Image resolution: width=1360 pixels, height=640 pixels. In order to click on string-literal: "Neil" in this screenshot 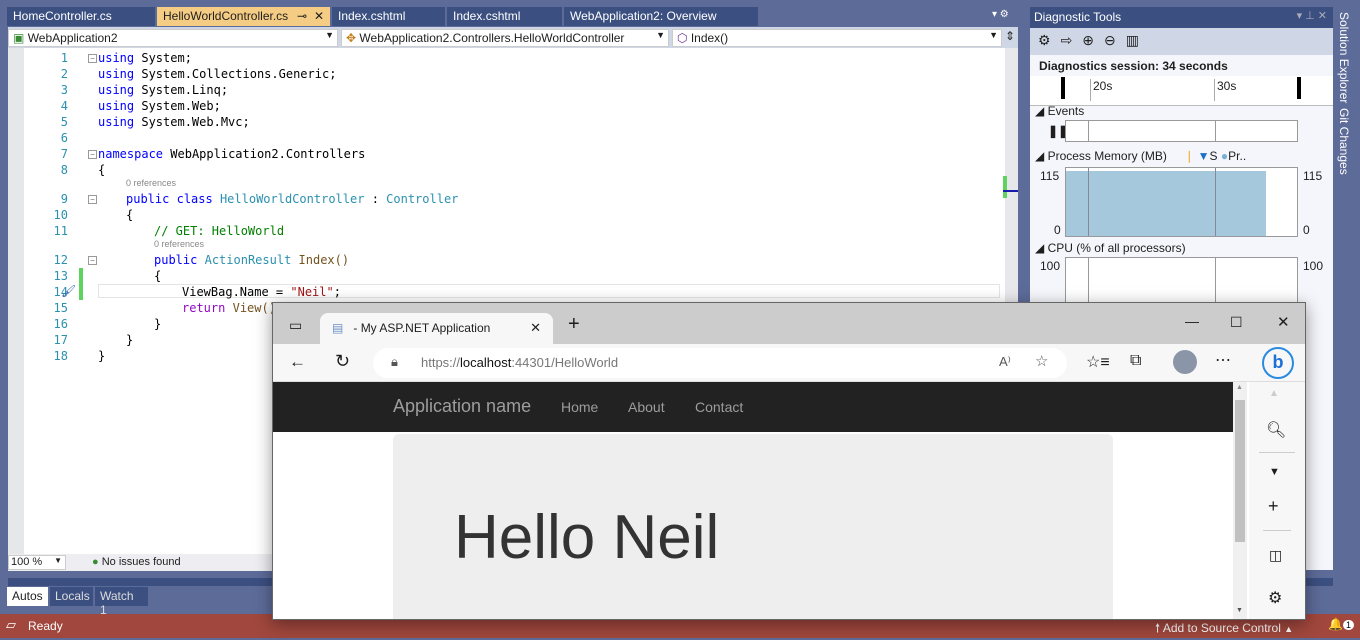, I will do `click(312, 292)`.